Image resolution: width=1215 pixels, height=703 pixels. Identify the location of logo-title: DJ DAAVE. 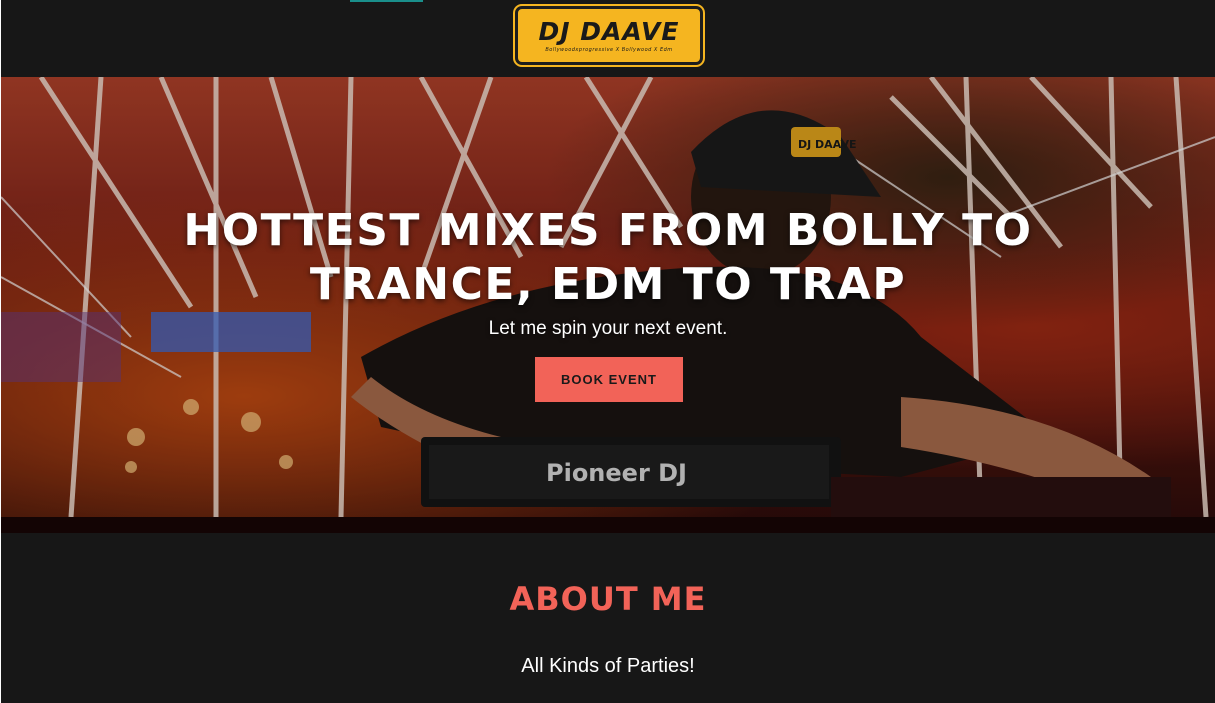
(609, 31).